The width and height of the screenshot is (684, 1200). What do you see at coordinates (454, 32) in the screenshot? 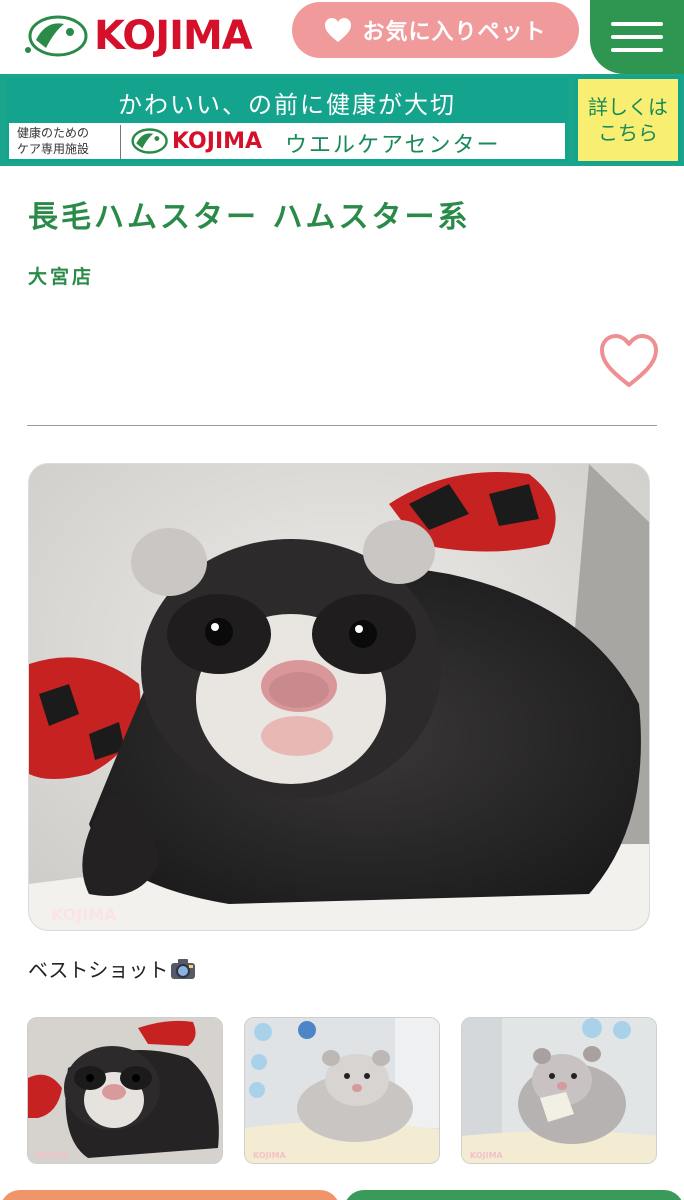
I see `favorite-pets-label: お気に入りペット` at bounding box center [454, 32].